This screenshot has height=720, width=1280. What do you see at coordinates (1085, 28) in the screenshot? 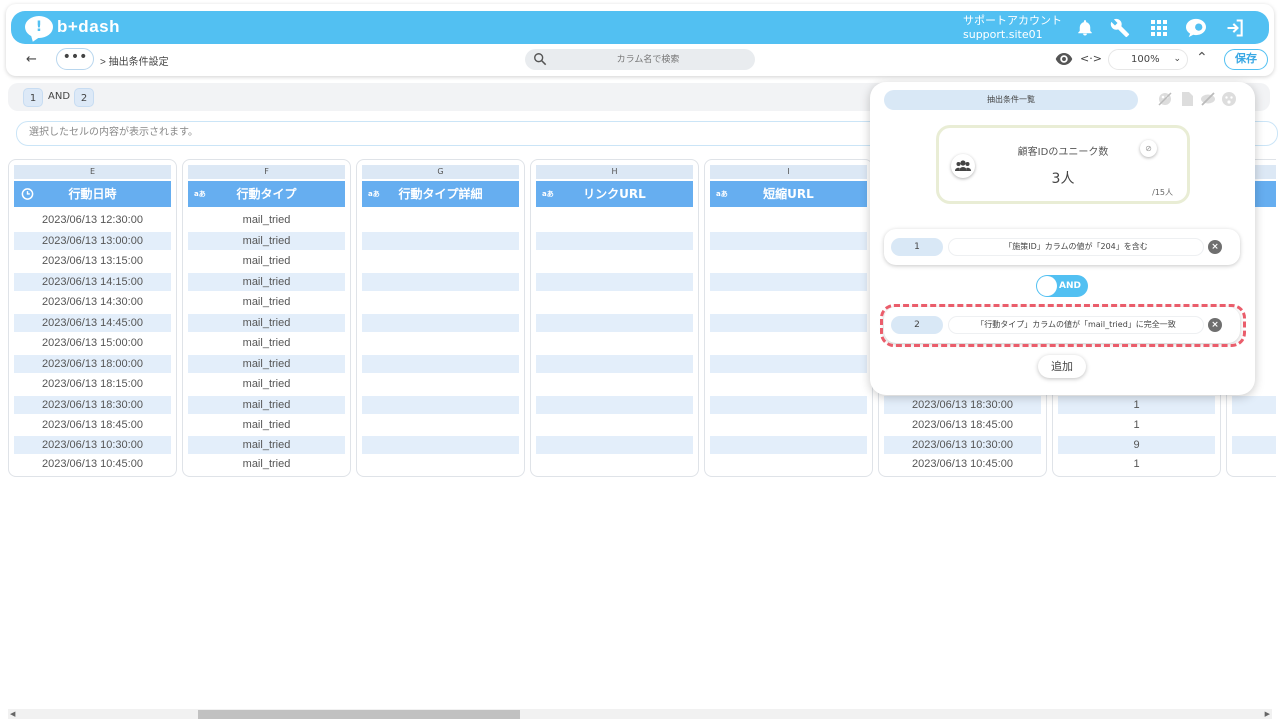
I see `bell-icon` at bounding box center [1085, 28].